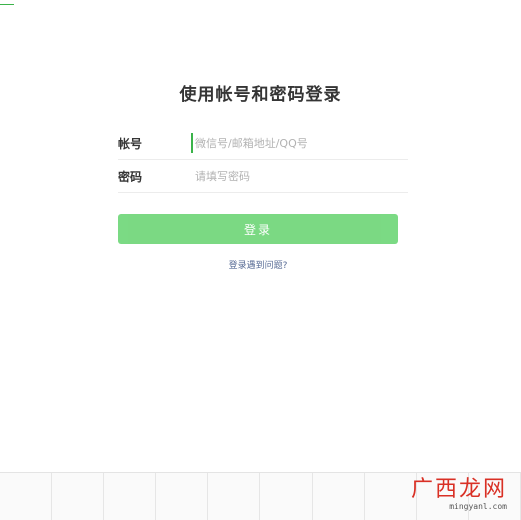 This screenshot has width=521, height=520. I want to click on watermark-domain: mingyanl.com, so click(478, 506).